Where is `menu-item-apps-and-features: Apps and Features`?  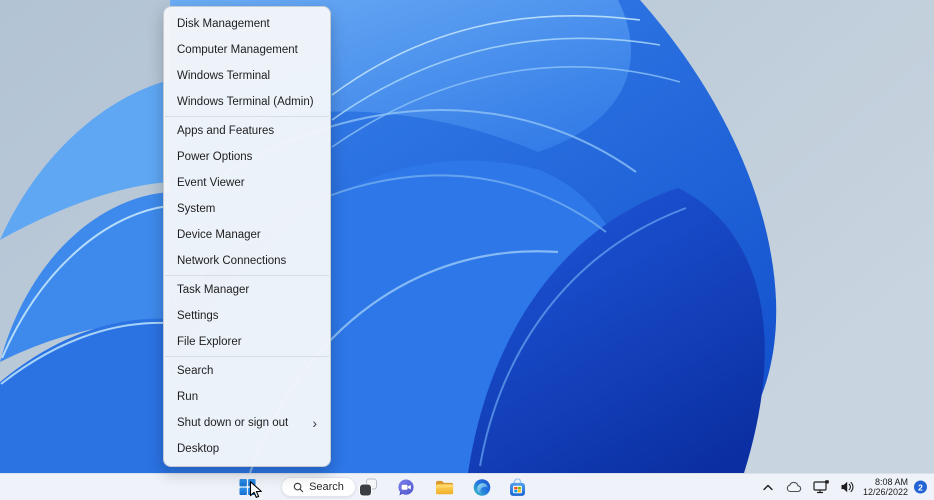
menu-item-apps-and-features: Apps and Features is located at coordinates (247, 131).